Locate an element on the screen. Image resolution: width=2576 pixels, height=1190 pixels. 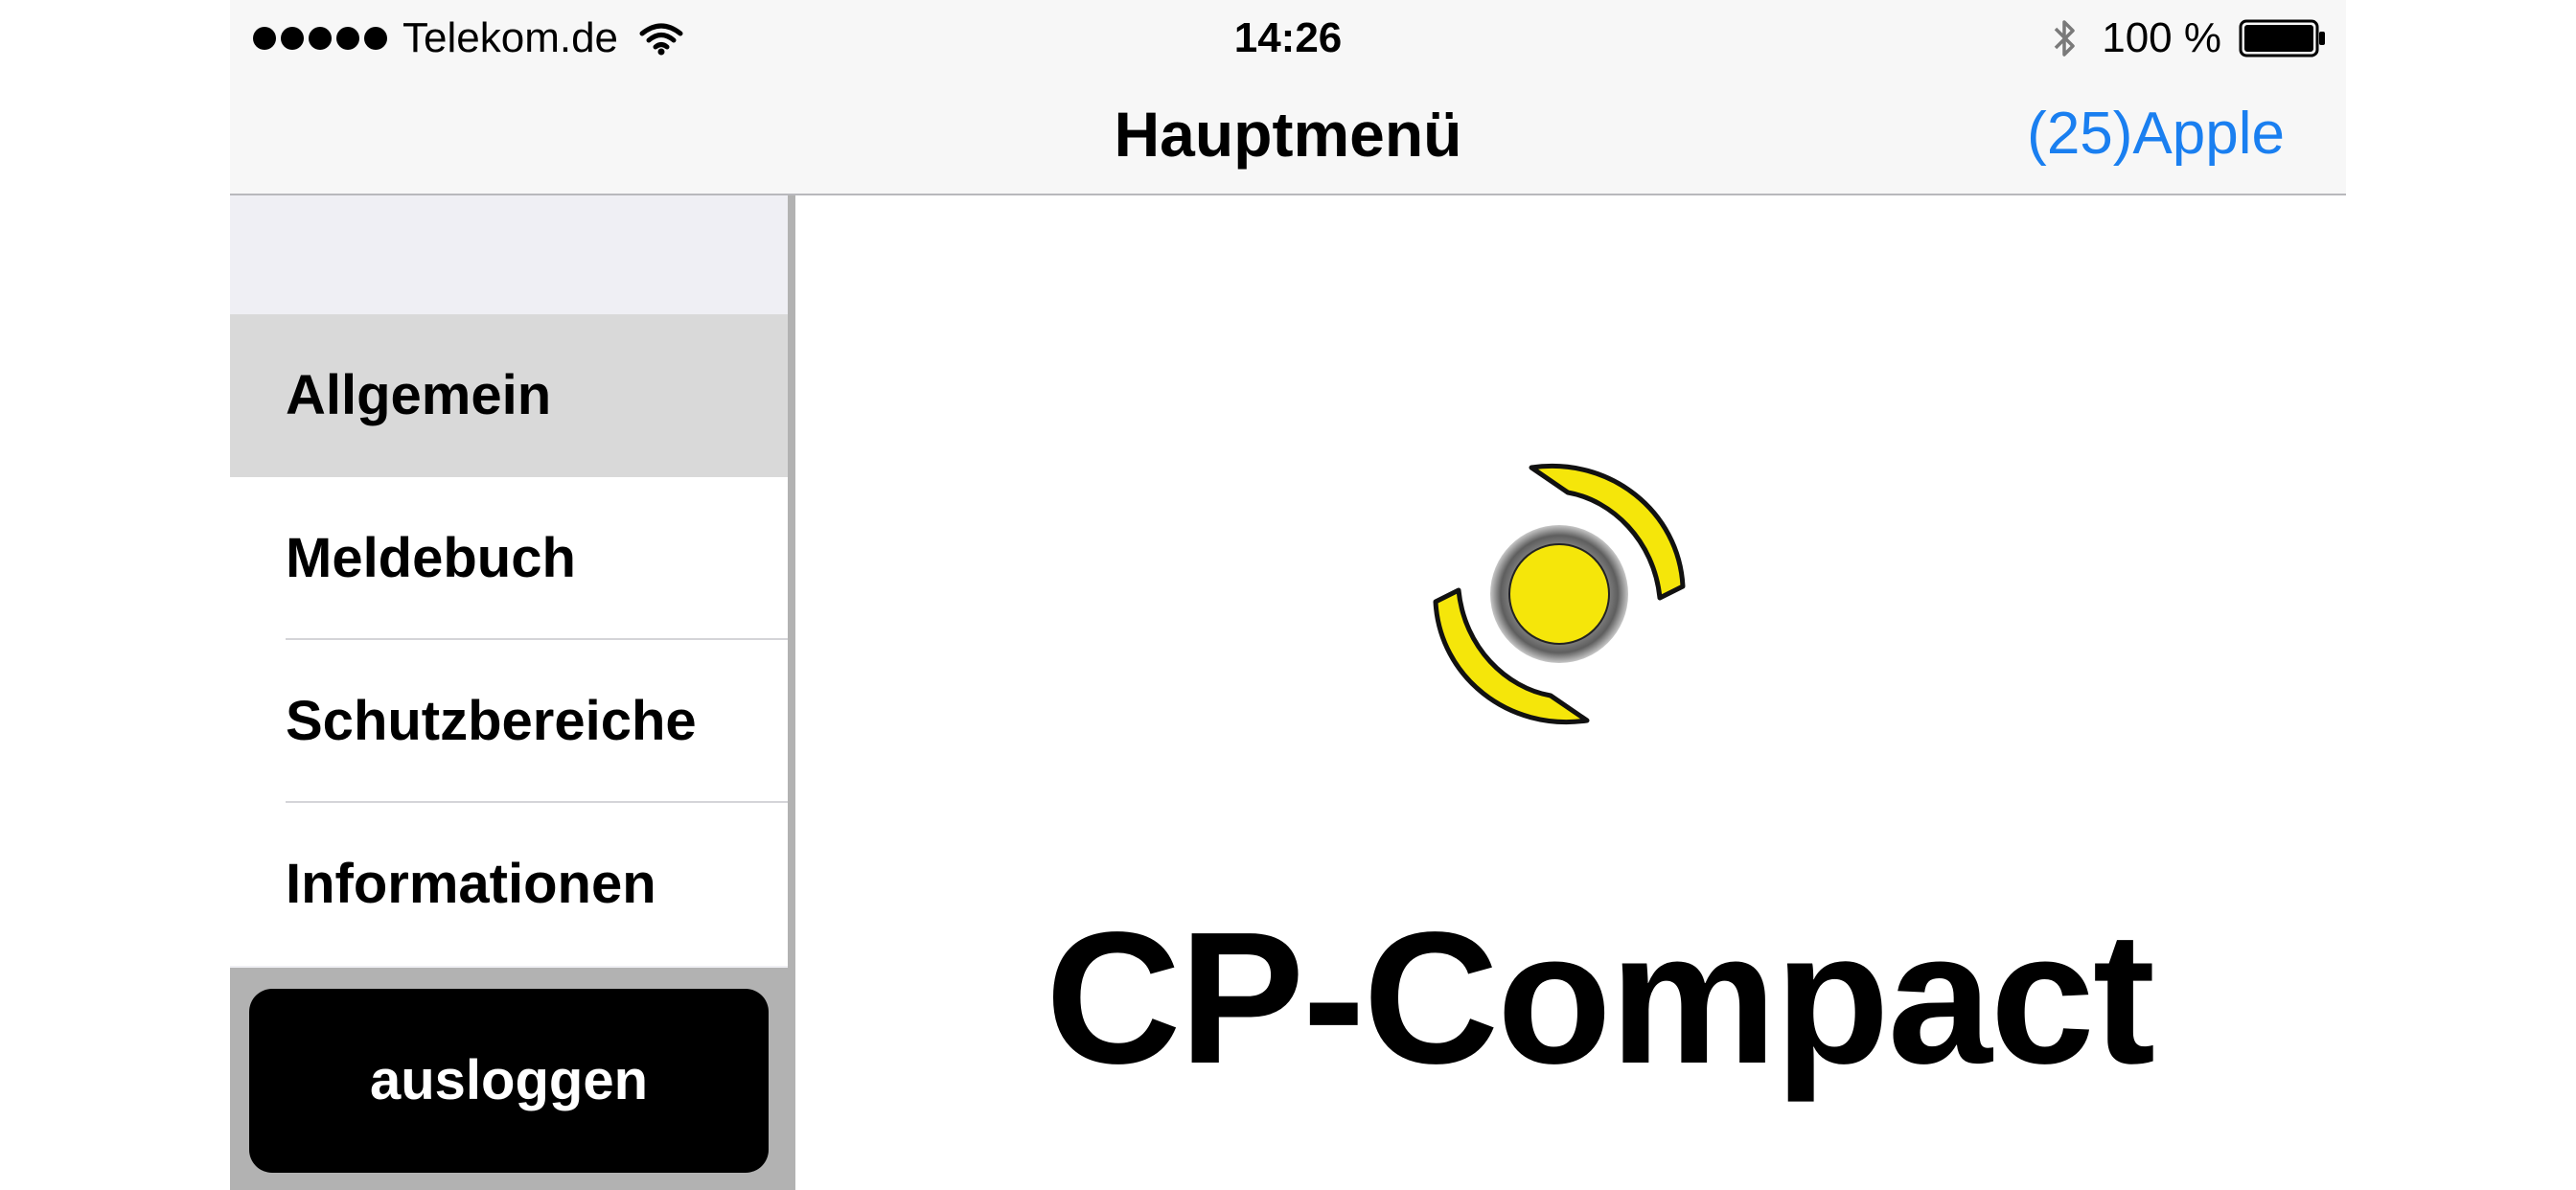
logout-area: ausloggen is located at coordinates (512, 1079).